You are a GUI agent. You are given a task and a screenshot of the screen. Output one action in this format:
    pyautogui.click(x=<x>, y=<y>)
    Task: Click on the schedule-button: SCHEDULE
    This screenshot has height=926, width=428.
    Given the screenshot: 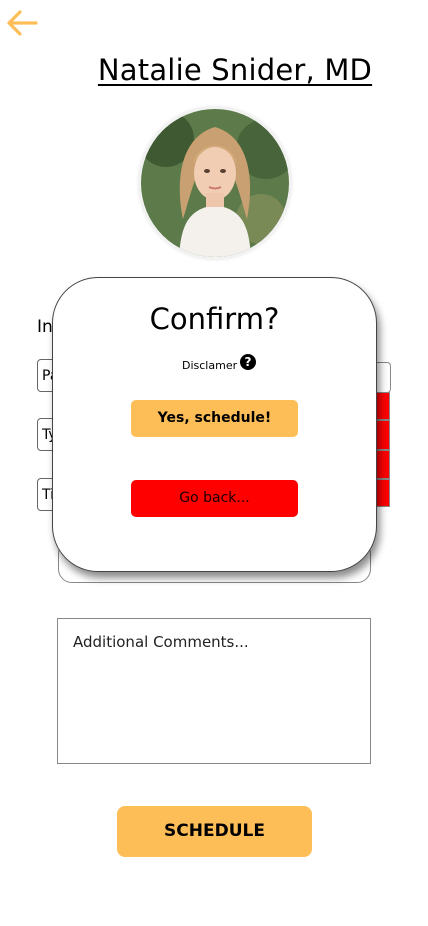 What is the action you would take?
    pyautogui.click(x=214, y=831)
    